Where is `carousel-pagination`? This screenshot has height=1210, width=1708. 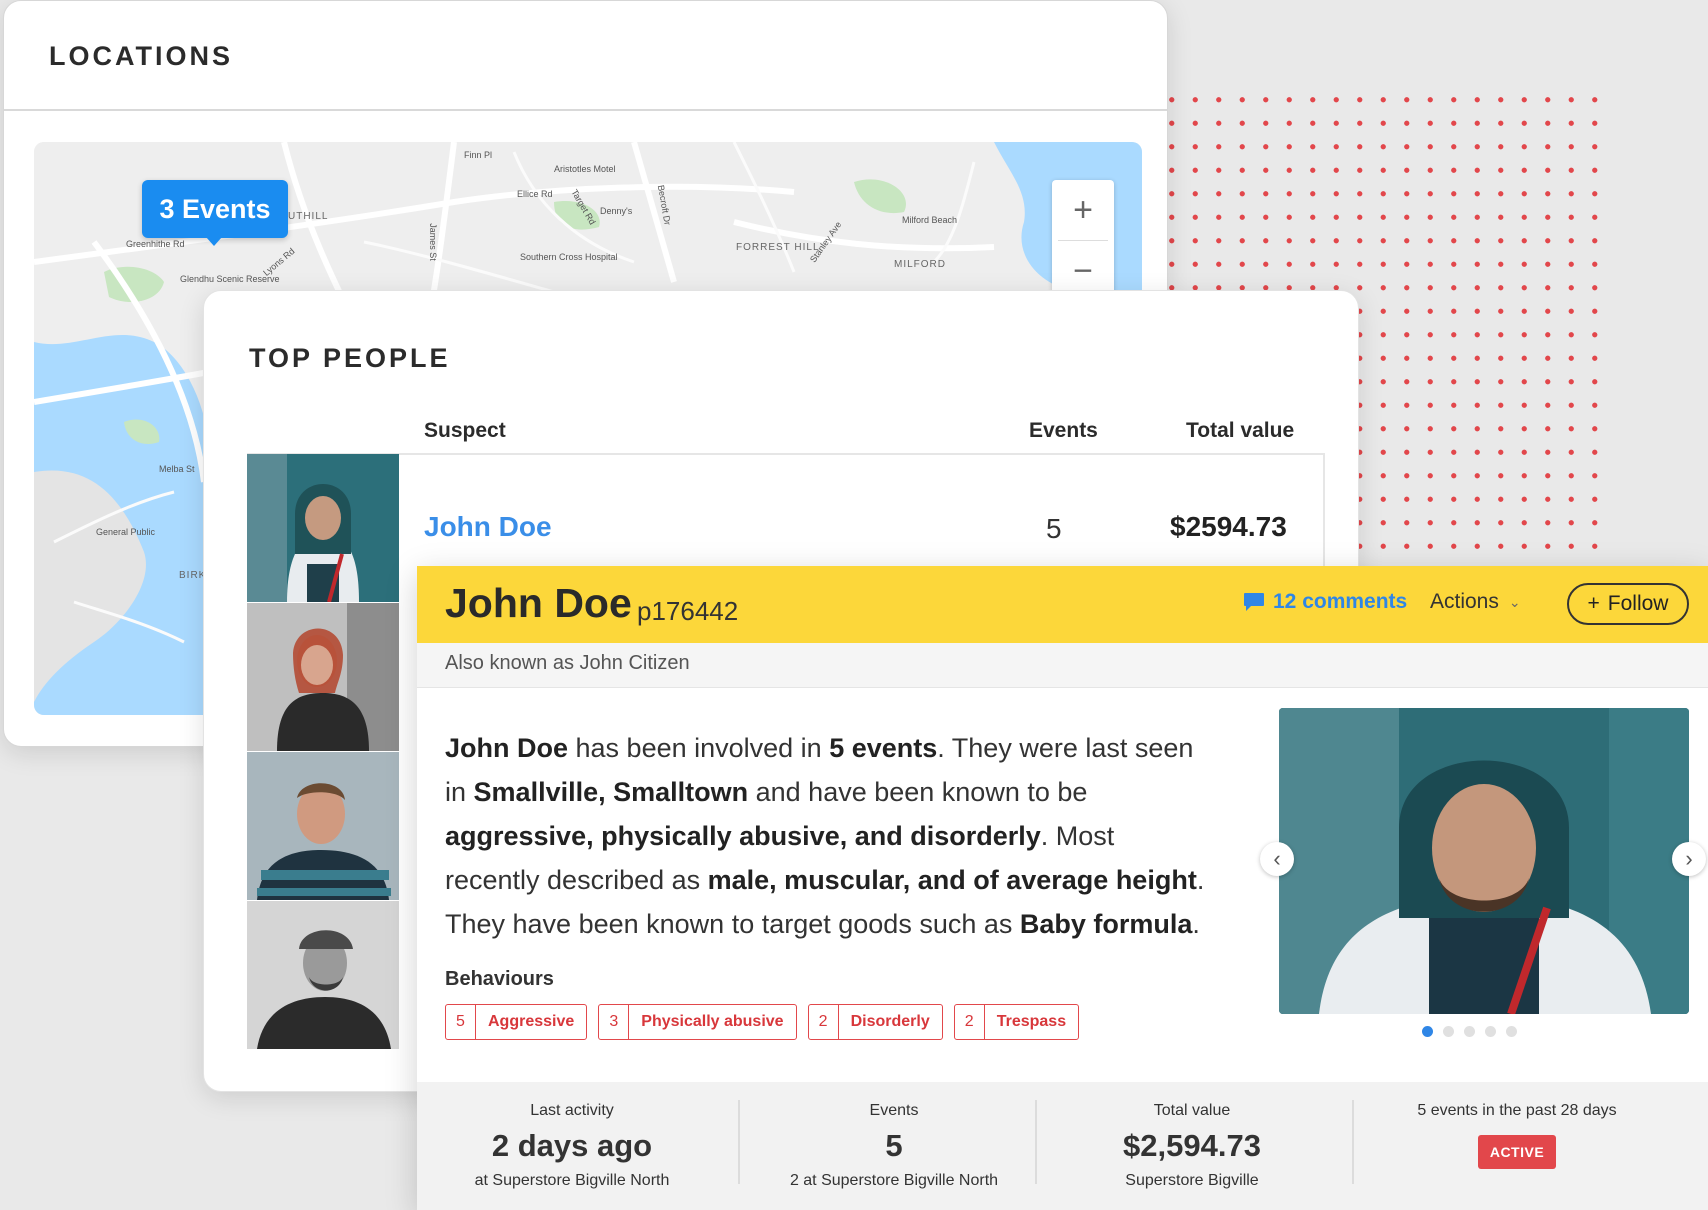
carousel-pagination is located at coordinates (1469, 1031).